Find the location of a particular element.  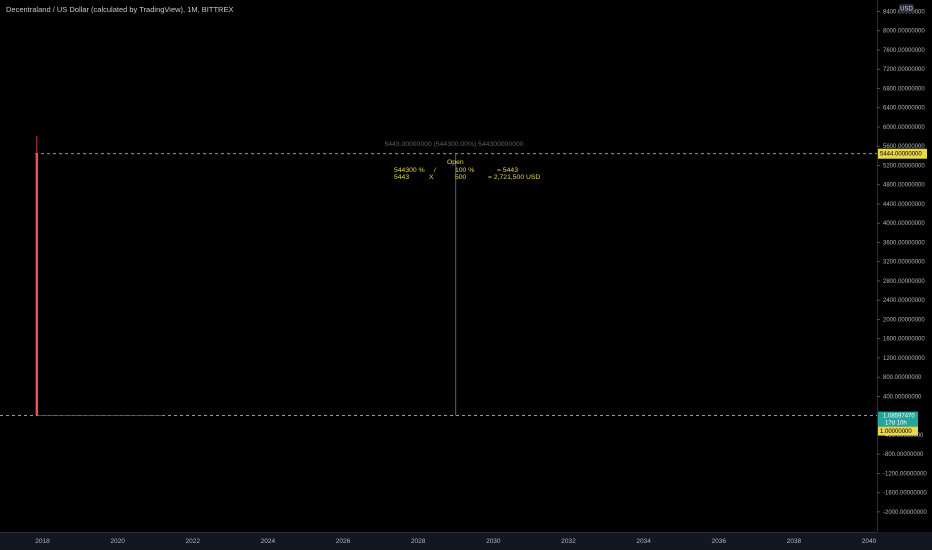

calc-open-label: Open is located at coordinates (455, 162).